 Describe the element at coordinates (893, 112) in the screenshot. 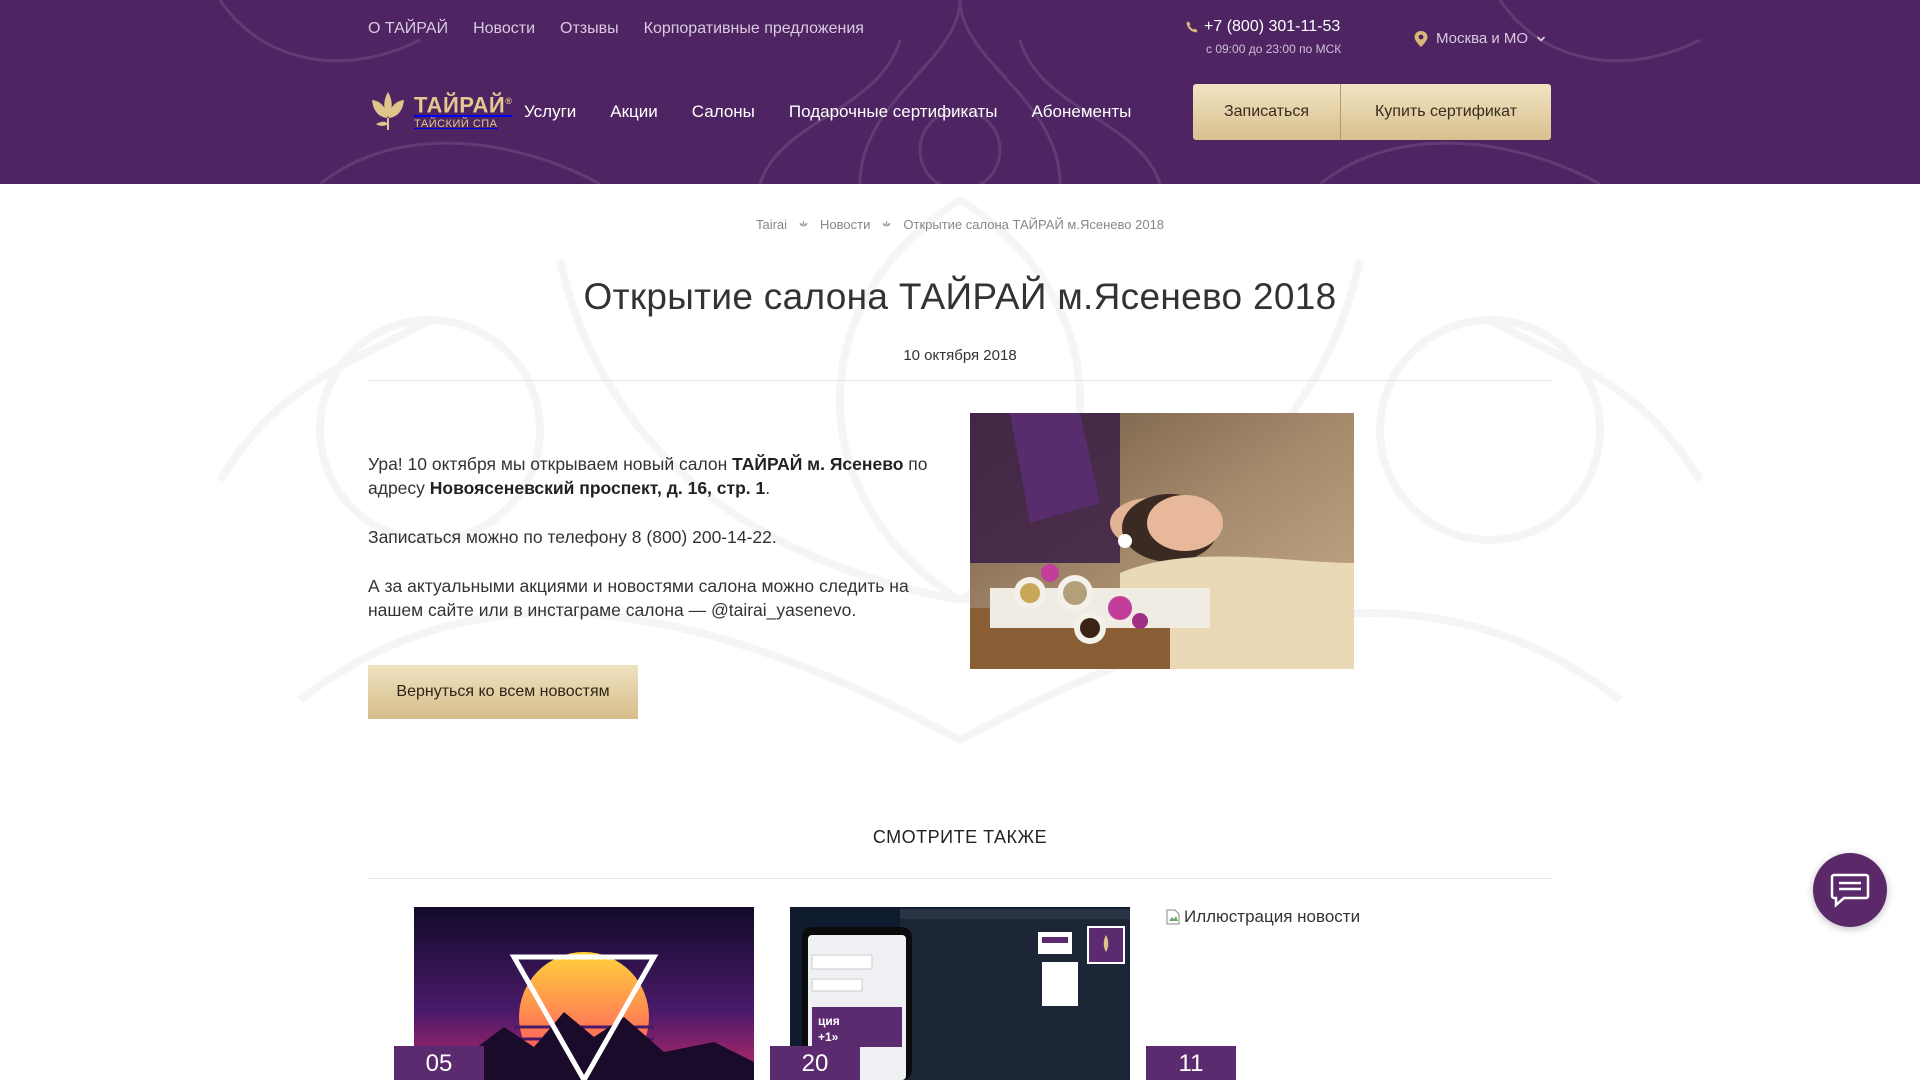

I see `nav-gift-certificates: Подарочные сертификаты` at that location.